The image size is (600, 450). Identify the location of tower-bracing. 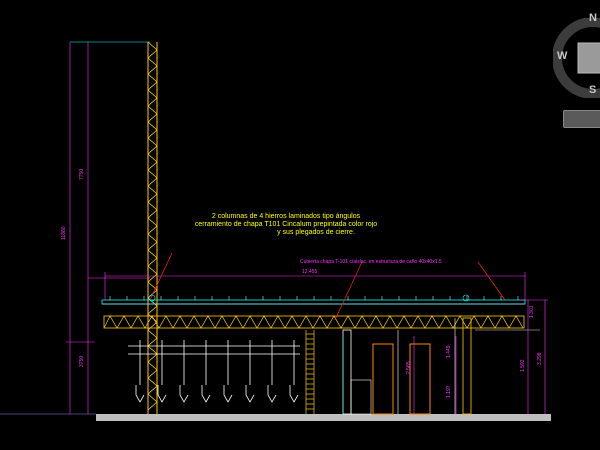
(152, 226).